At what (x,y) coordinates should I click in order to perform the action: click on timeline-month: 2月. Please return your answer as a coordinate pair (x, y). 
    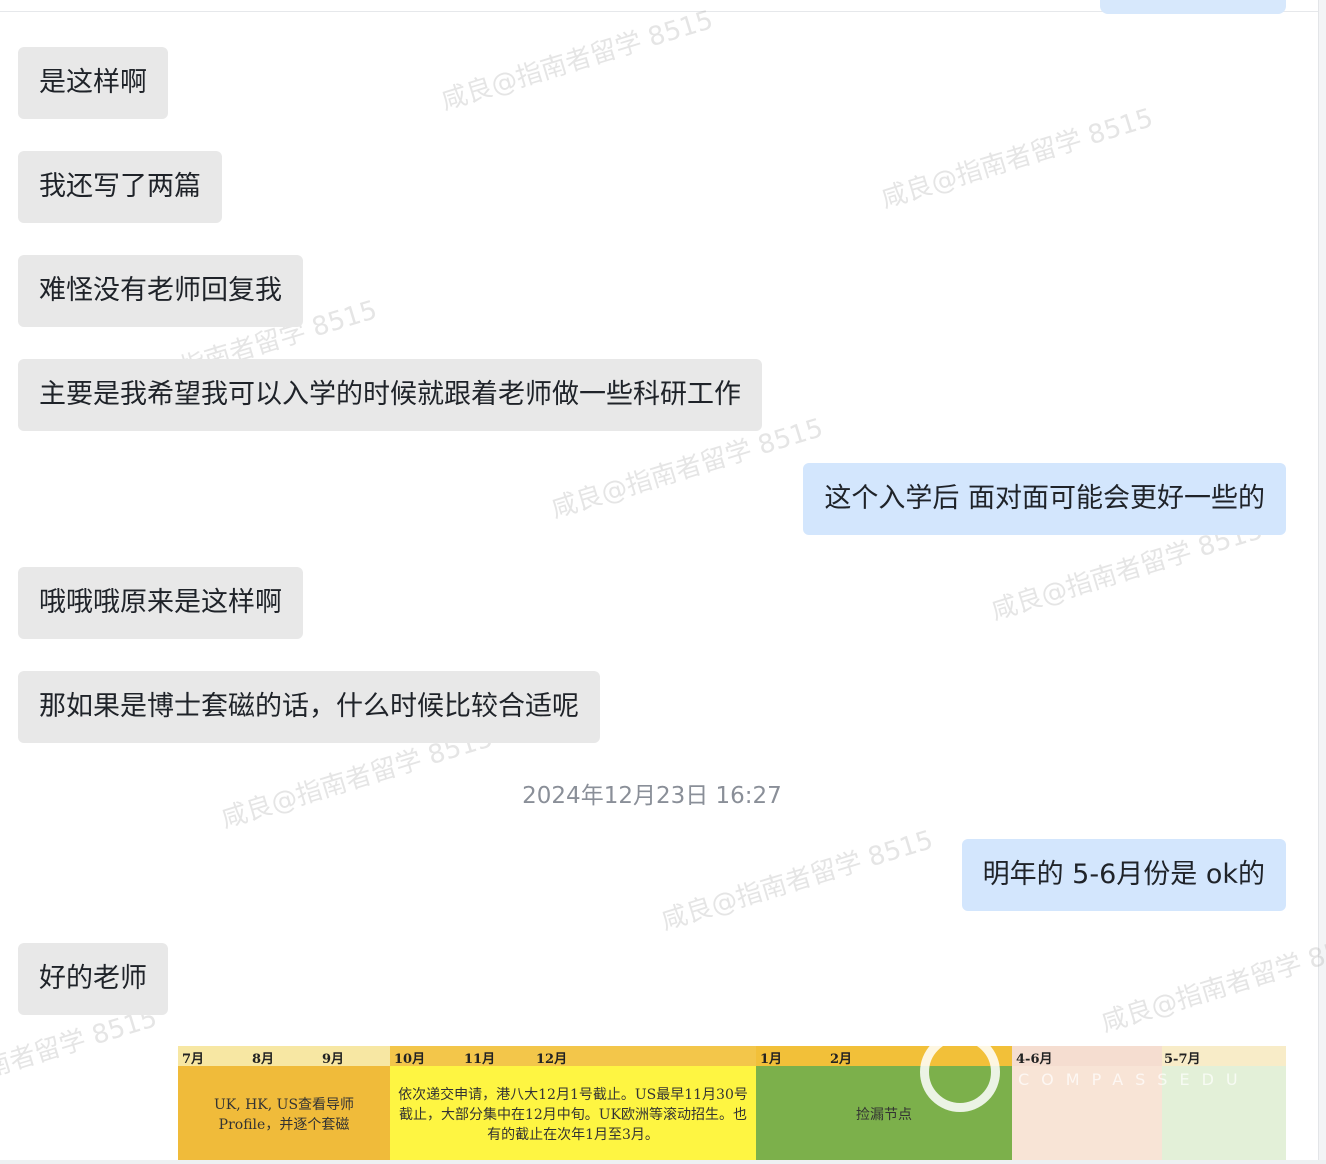
    Looking at the image, I should click on (841, 1059).